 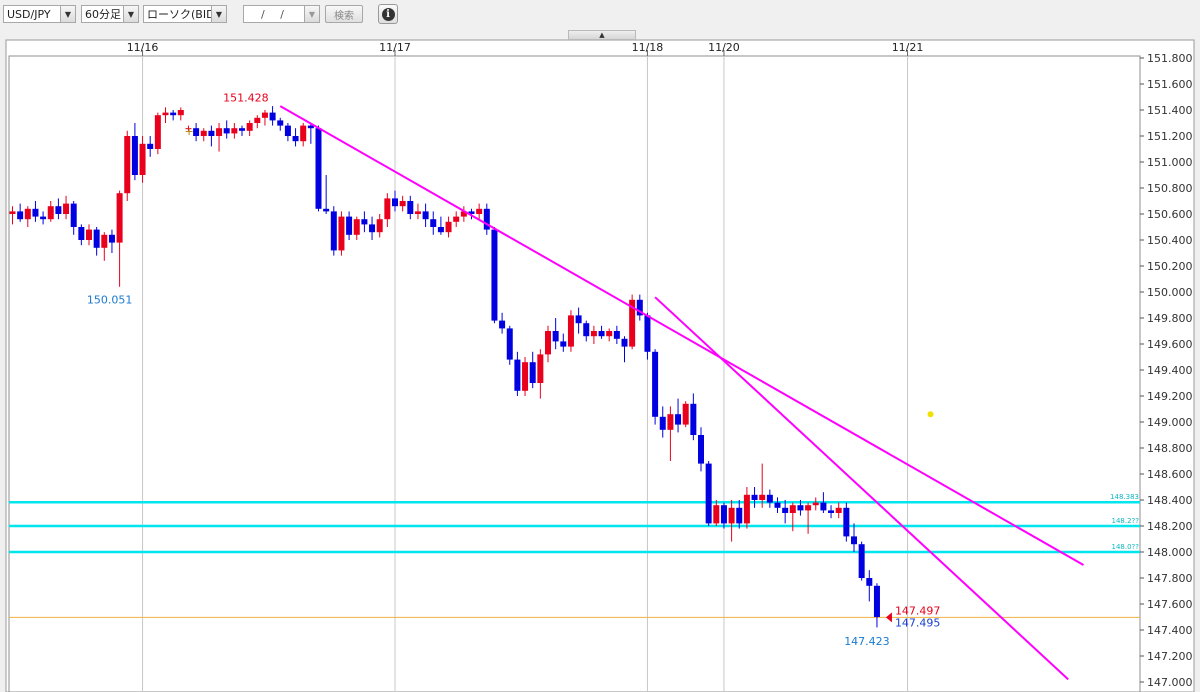 What do you see at coordinates (1170, 526) in the screenshot?
I see `price-tick-label: 148.200` at bounding box center [1170, 526].